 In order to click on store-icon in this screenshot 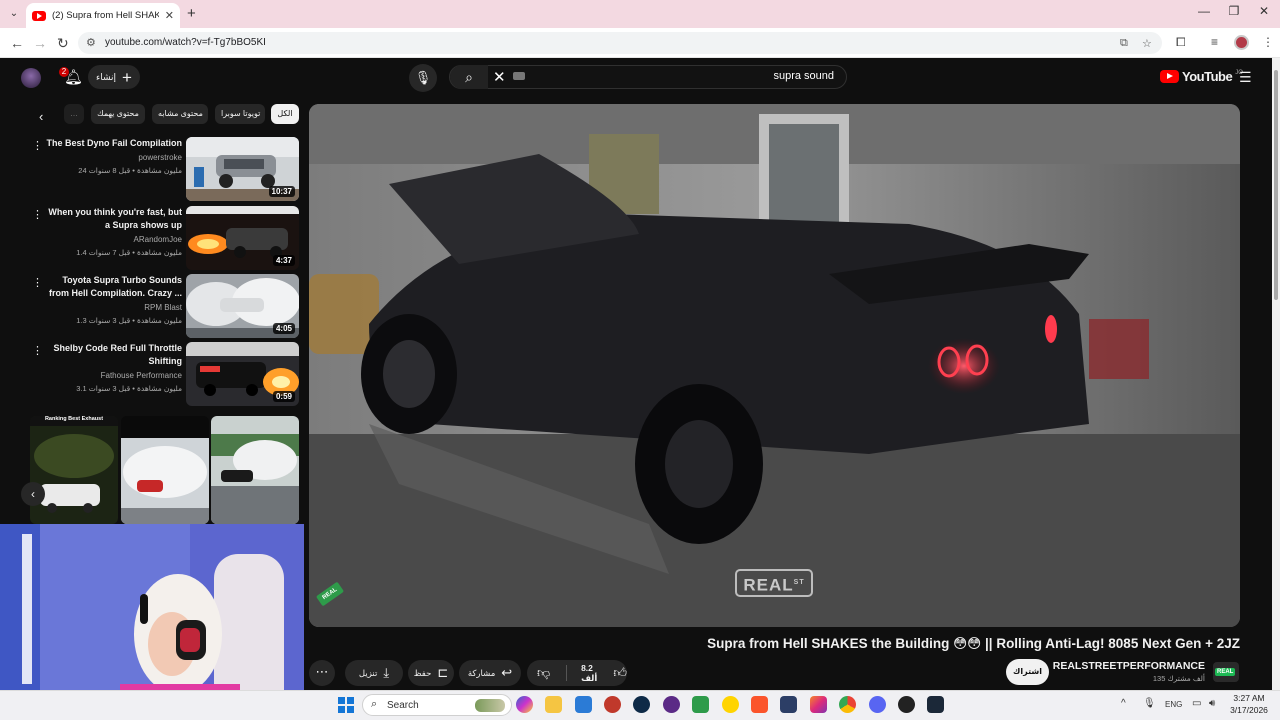, I will do `click(583, 704)`.